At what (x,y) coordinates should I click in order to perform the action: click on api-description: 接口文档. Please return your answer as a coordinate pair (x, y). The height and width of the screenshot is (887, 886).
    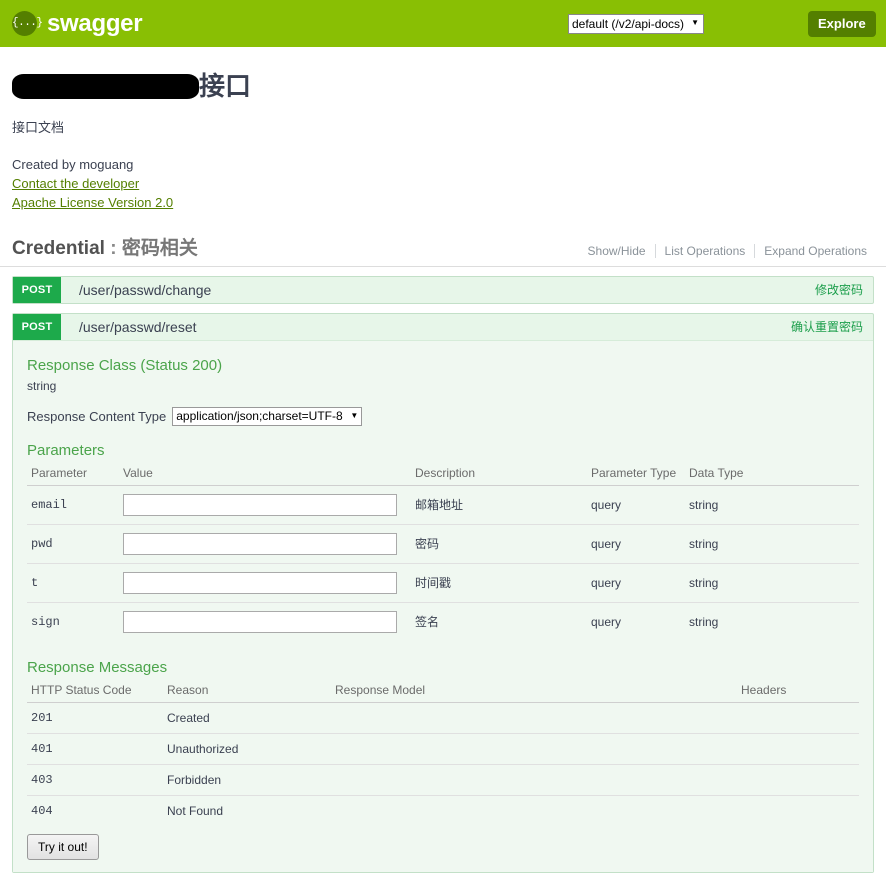
    Looking at the image, I should click on (38, 127).